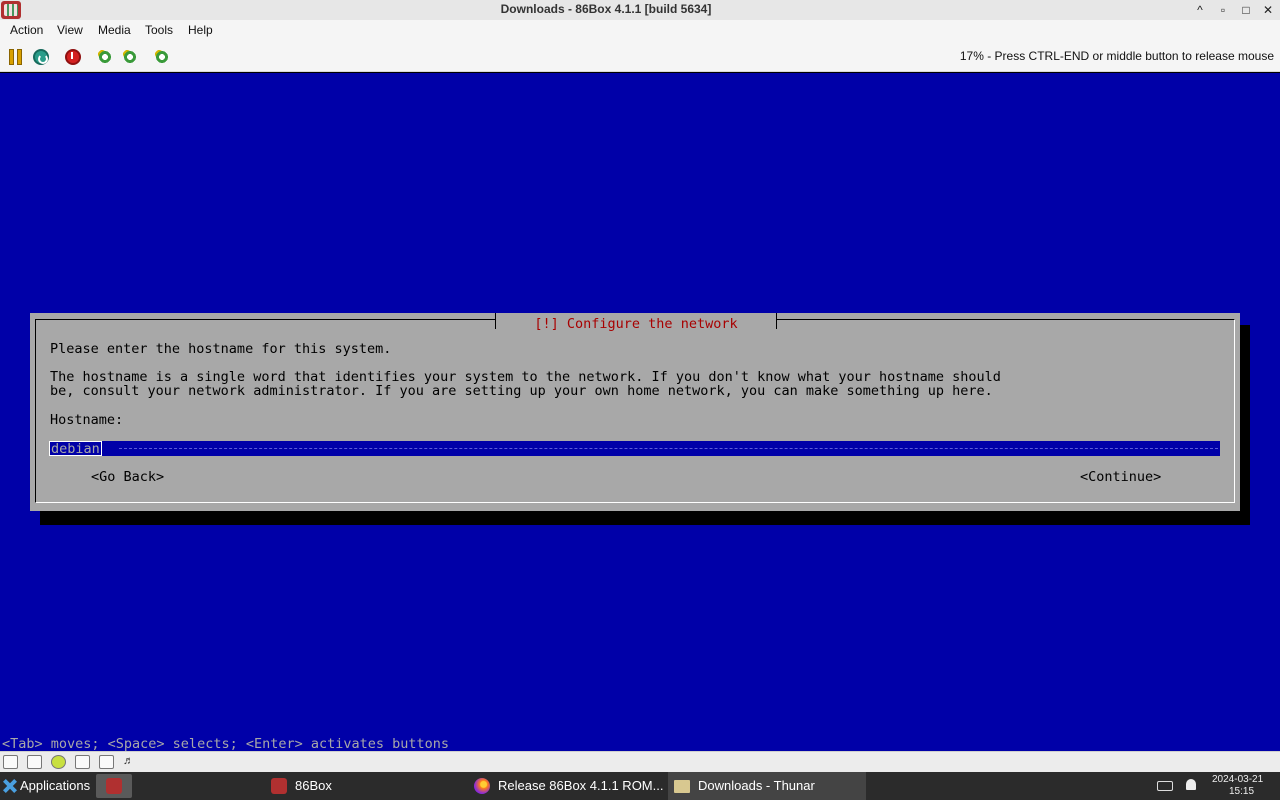  I want to click on menu-help: Help, so click(200, 30).